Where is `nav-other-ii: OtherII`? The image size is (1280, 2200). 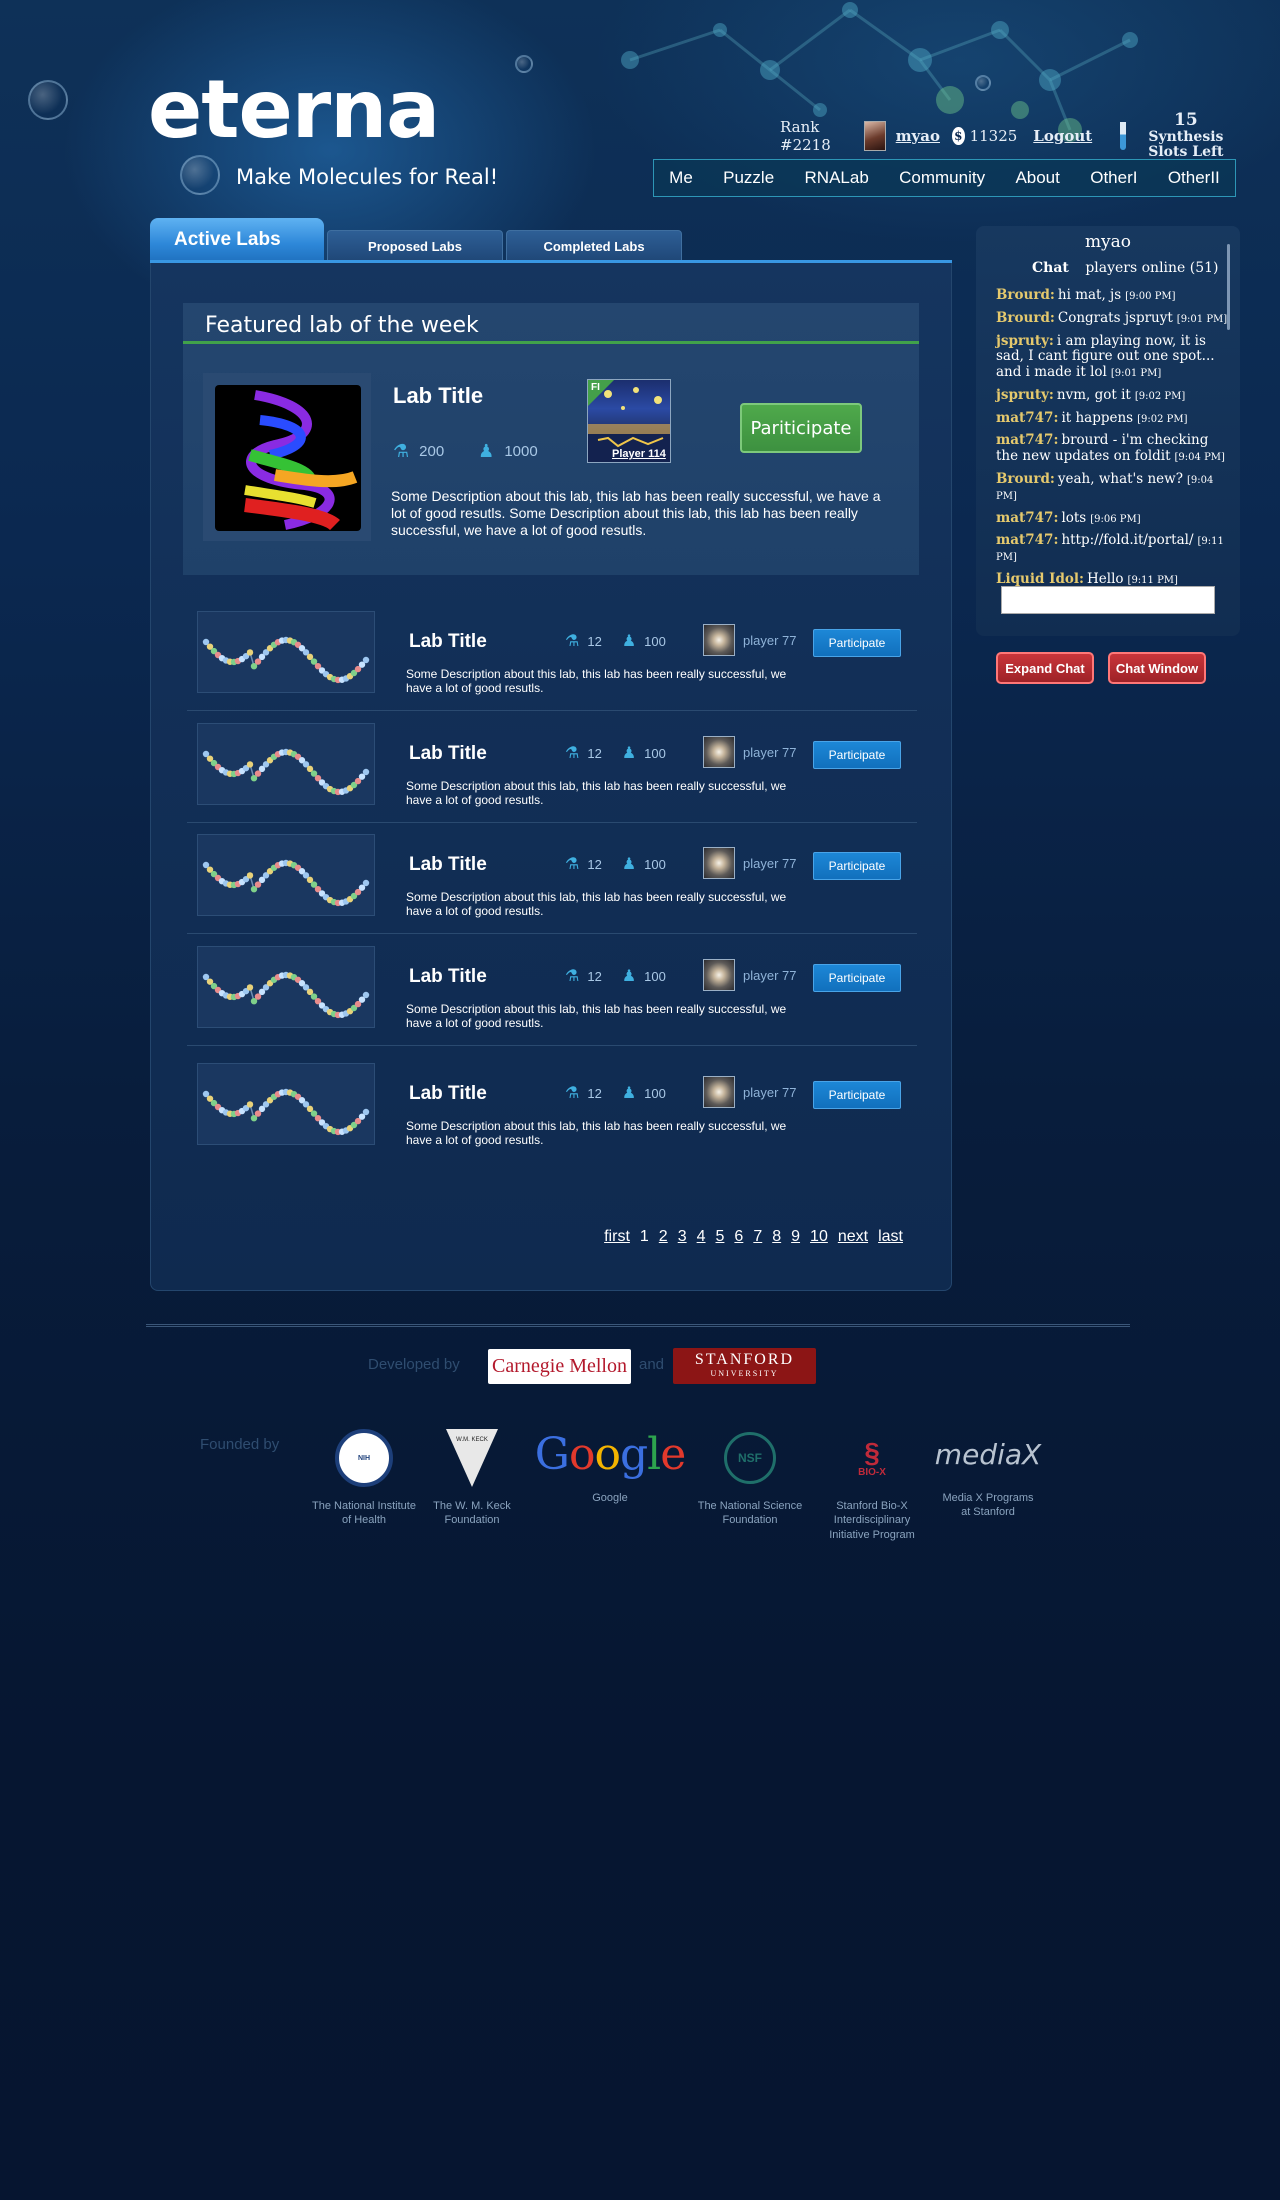 nav-other-ii: OtherII is located at coordinates (1194, 178).